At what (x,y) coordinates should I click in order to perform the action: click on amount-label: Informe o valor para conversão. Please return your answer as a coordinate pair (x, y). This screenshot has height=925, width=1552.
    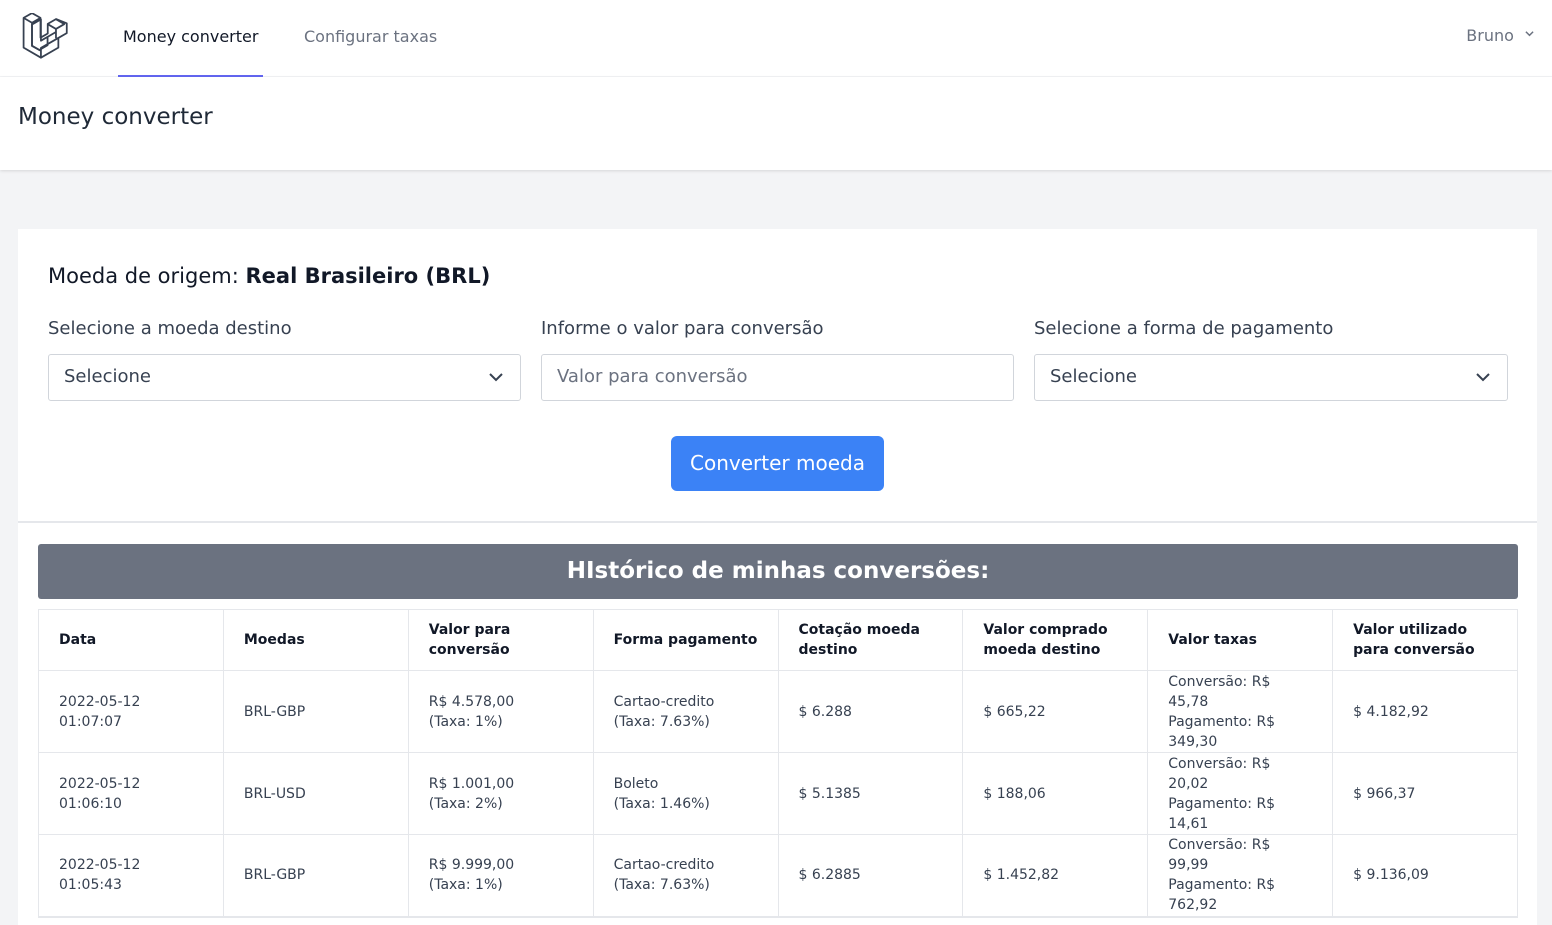
    Looking at the image, I should click on (682, 328).